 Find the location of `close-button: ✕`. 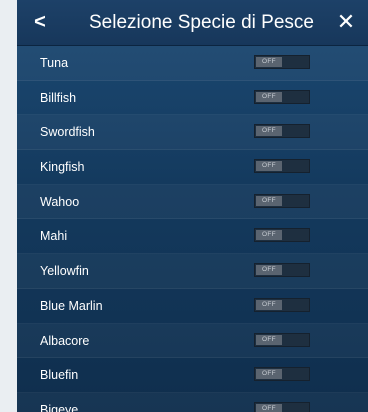

close-button: ✕ is located at coordinates (346, 22).